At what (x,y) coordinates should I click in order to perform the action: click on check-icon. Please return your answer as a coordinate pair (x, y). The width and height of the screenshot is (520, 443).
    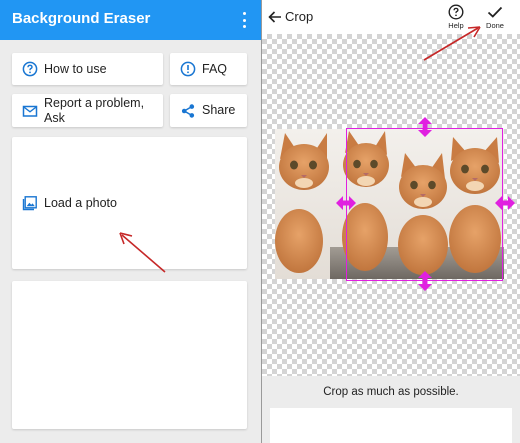
    Looking at the image, I should click on (495, 12).